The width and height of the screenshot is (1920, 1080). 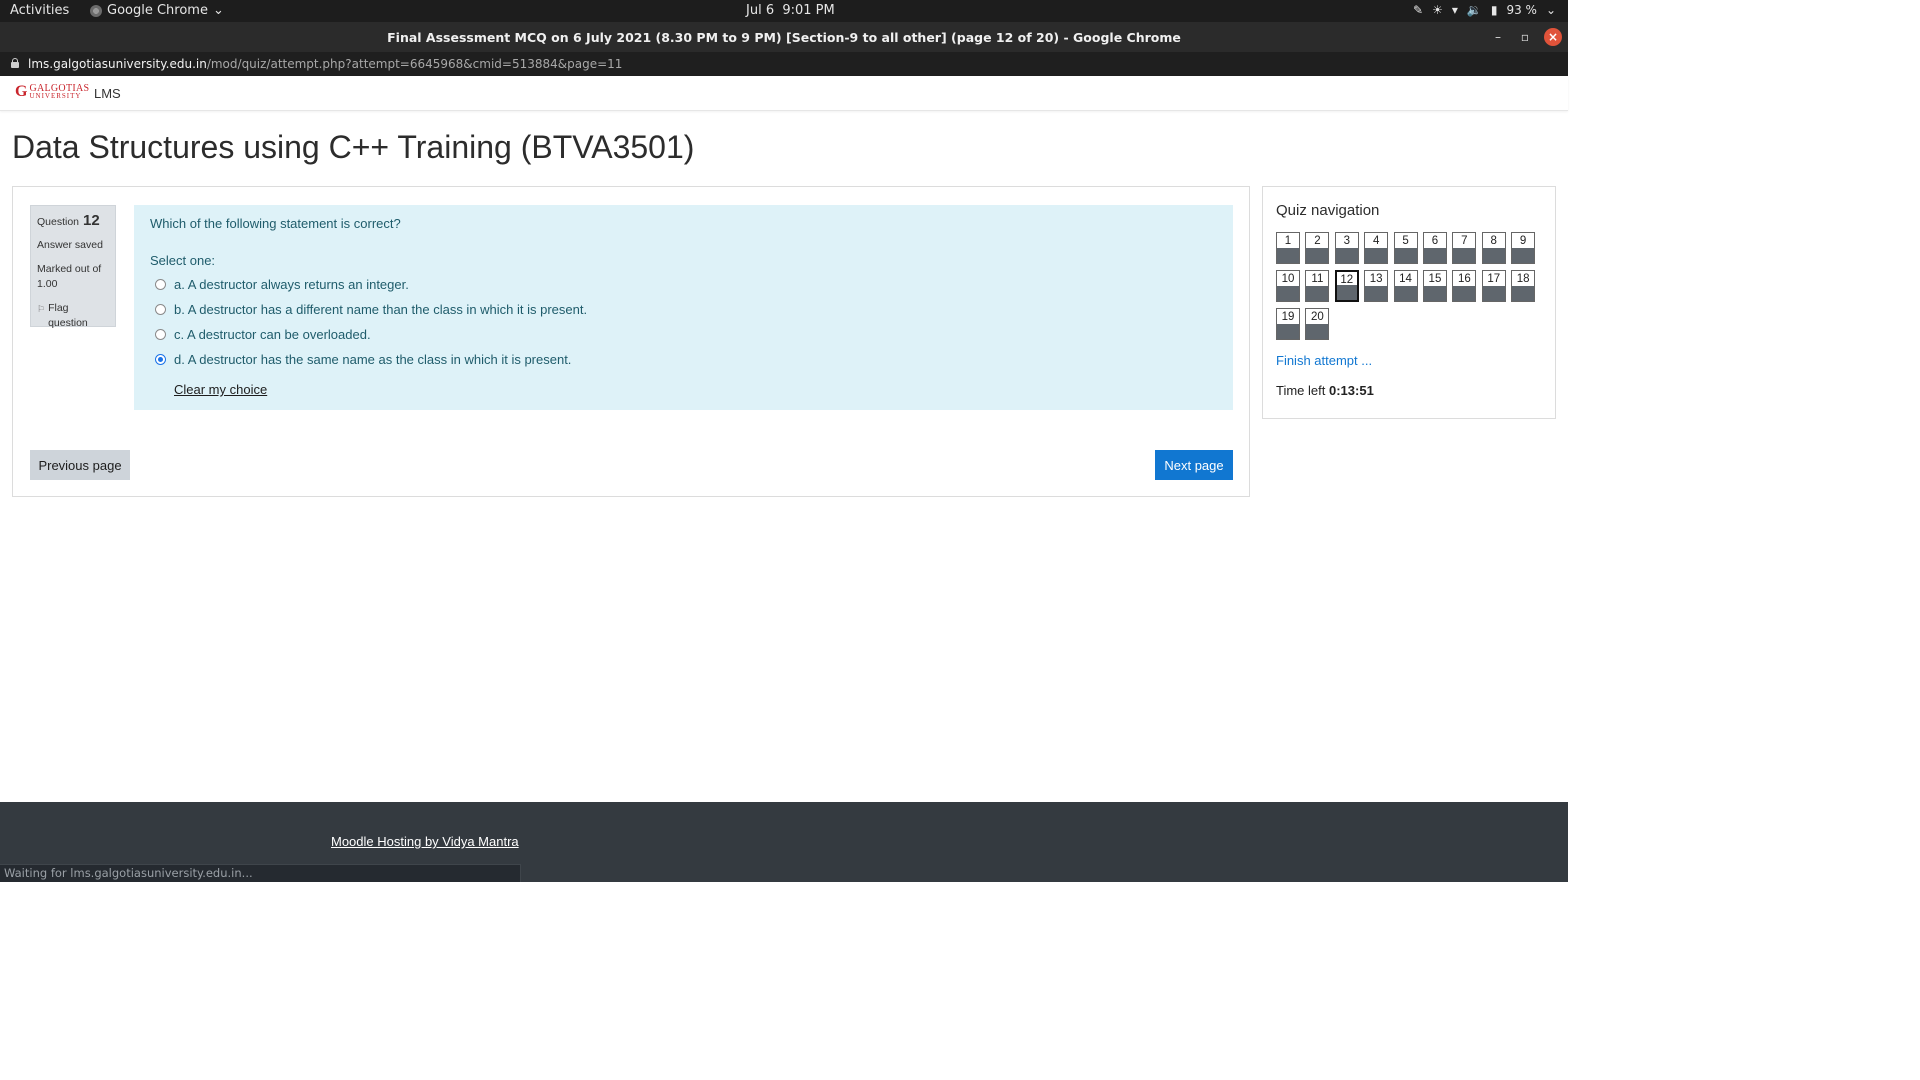 What do you see at coordinates (70, 245) in the screenshot?
I see `question-state: Answer saved` at bounding box center [70, 245].